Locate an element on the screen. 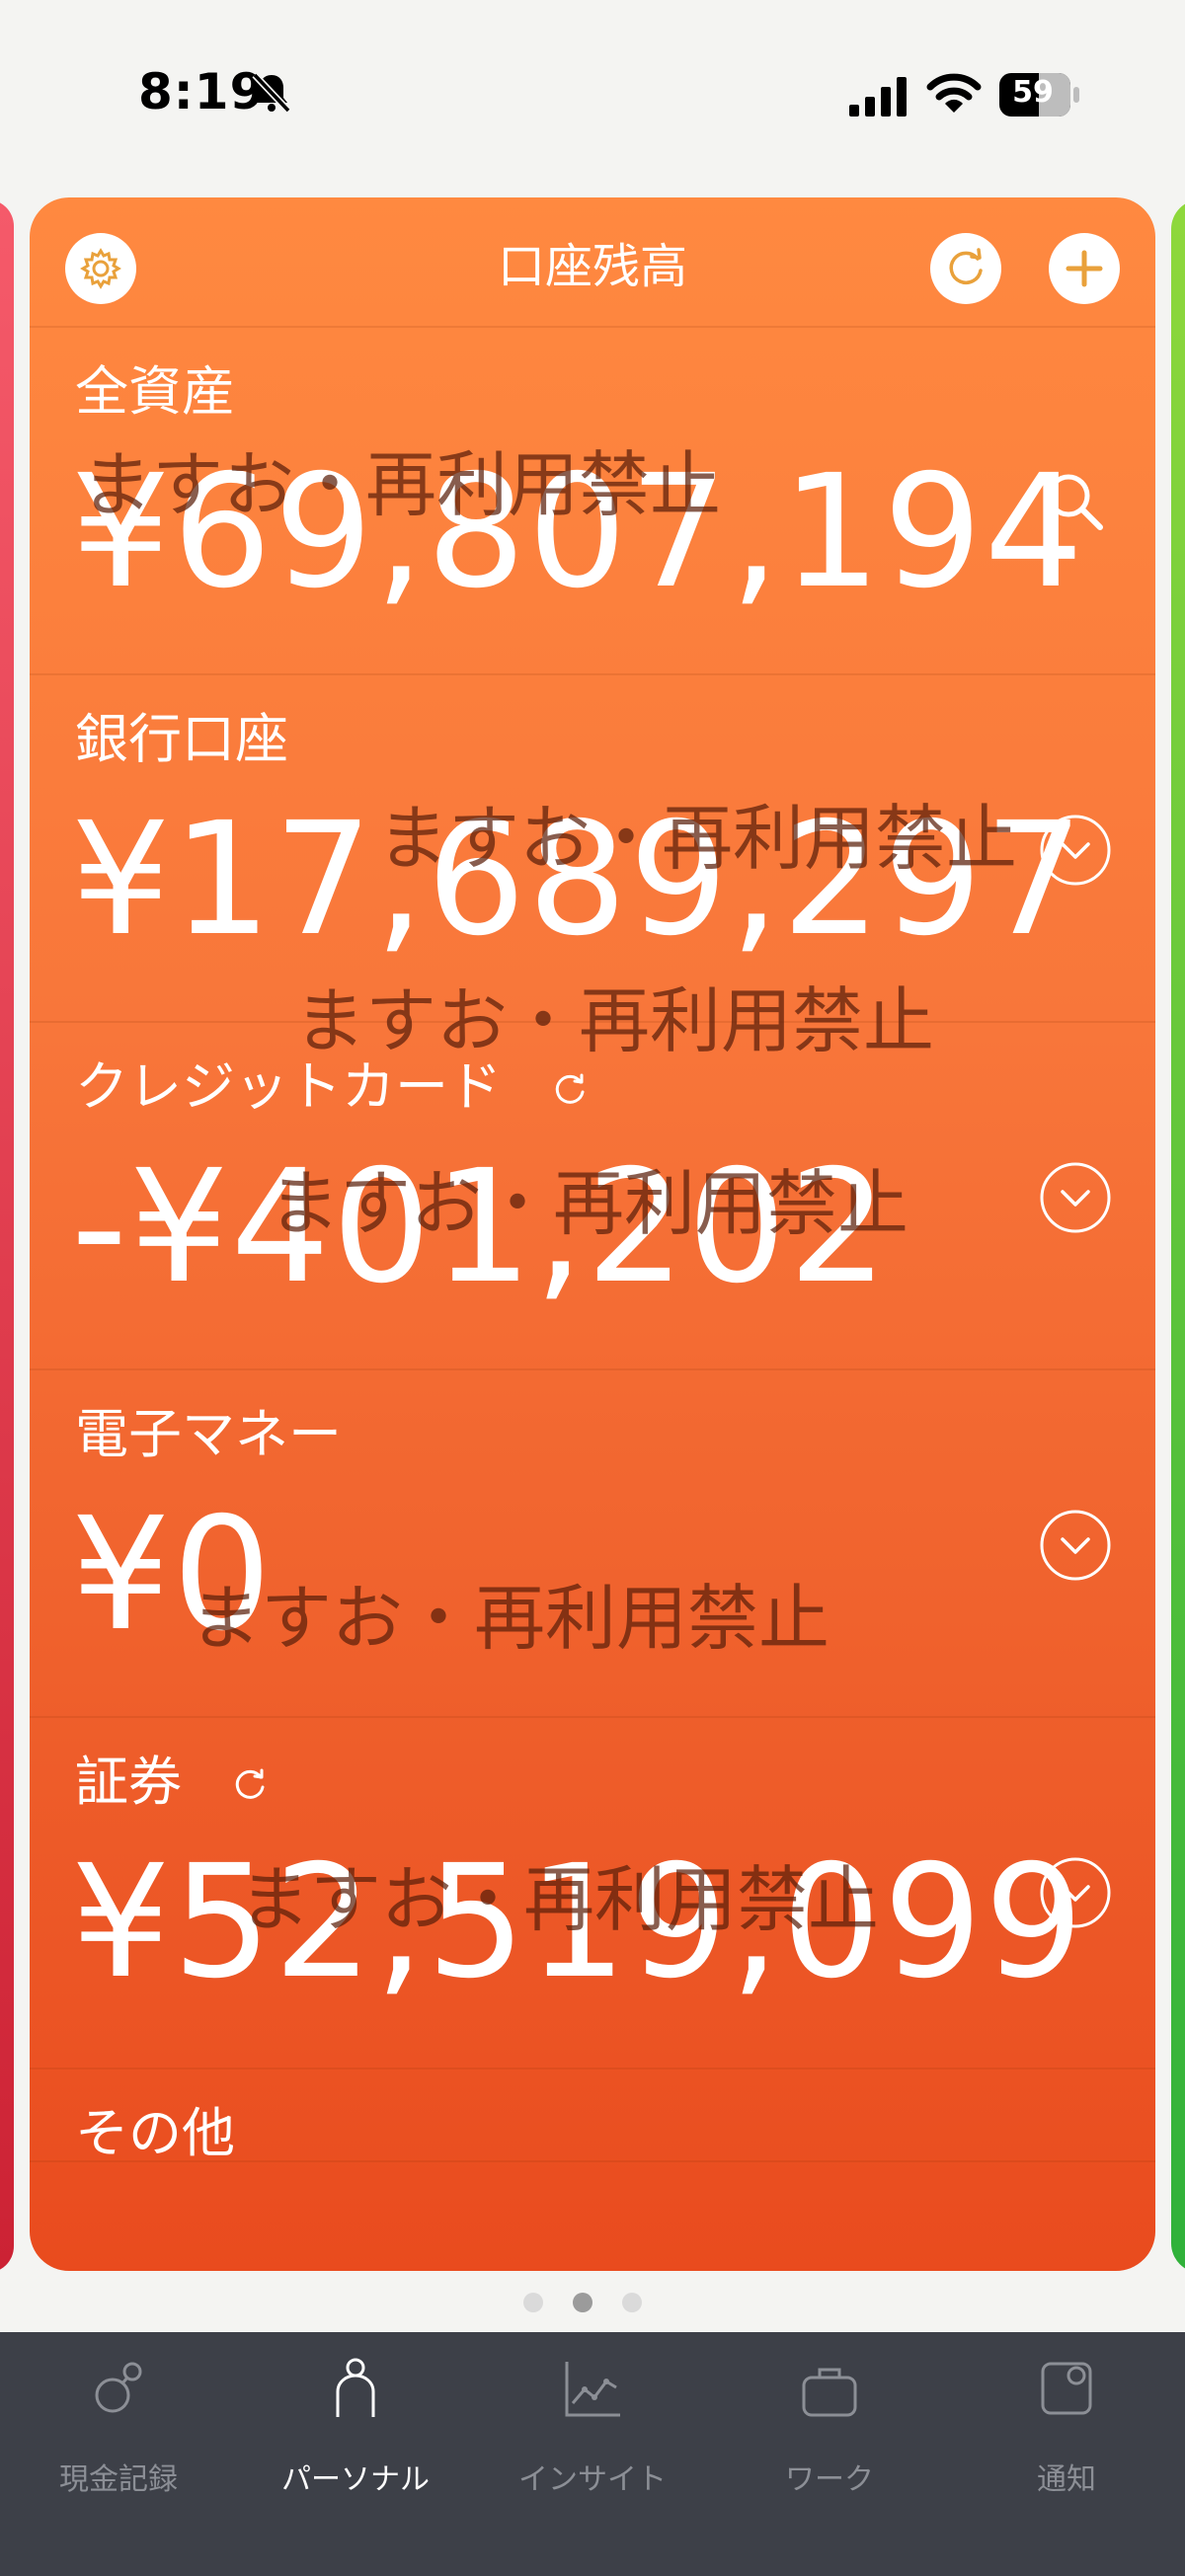 Image resolution: width=1185 pixels, height=2576 pixels. tab-label: 現金記録 is located at coordinates (119, 2479).